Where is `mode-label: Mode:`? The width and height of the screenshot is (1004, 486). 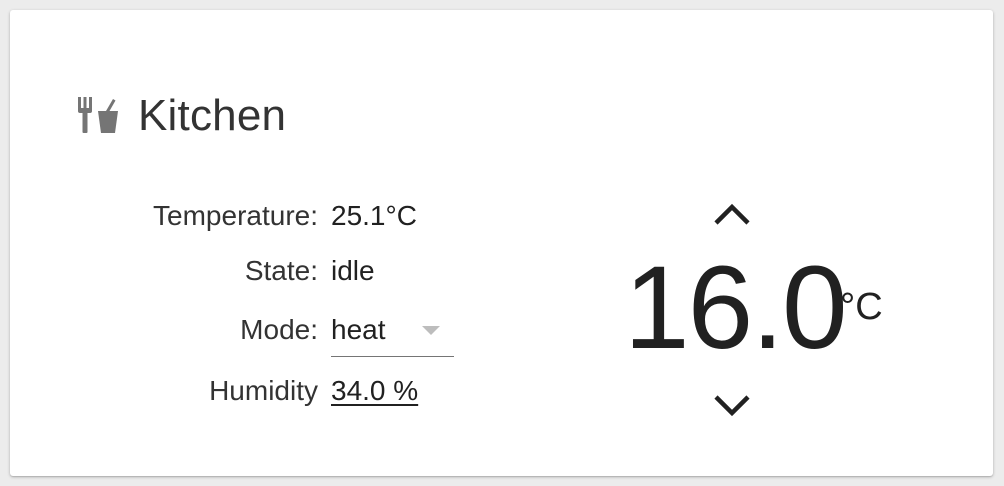 mode-label: Mode: is located at coordinates (279, 329).